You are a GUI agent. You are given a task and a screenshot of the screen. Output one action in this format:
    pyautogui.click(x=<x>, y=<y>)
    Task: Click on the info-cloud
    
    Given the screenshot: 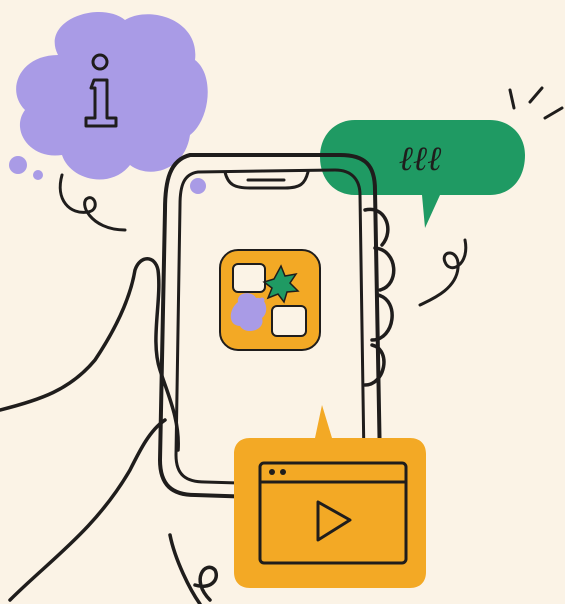 What is the action you would take?
    pyautogui.click(x=108, y=122)
    